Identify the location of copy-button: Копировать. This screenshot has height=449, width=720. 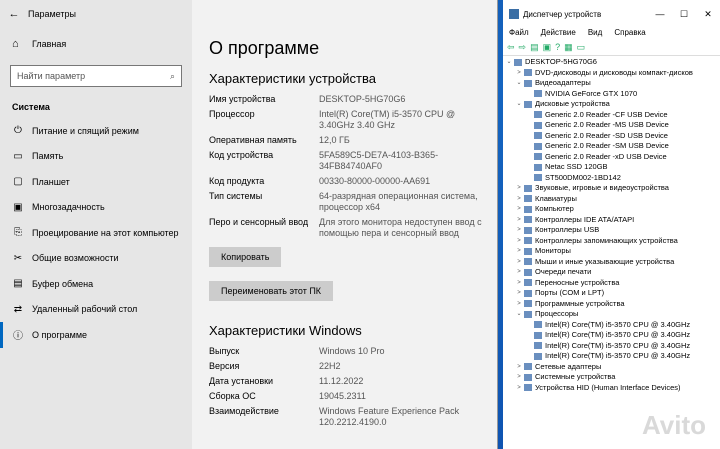
(245, 257).